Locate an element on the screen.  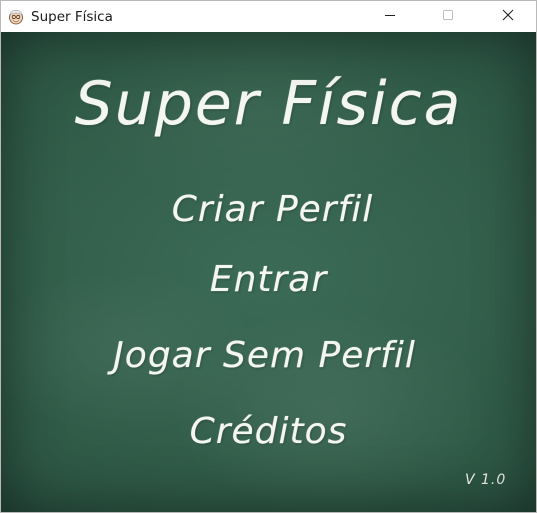
maximize-icon is located at coordinates (448, 17).